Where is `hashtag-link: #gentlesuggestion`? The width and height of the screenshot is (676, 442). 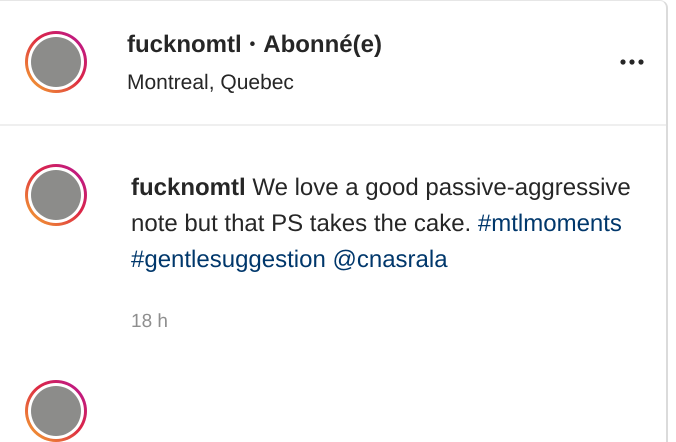
hashtag-link: #gentlesuggestion is located at coordinates (228, 259).